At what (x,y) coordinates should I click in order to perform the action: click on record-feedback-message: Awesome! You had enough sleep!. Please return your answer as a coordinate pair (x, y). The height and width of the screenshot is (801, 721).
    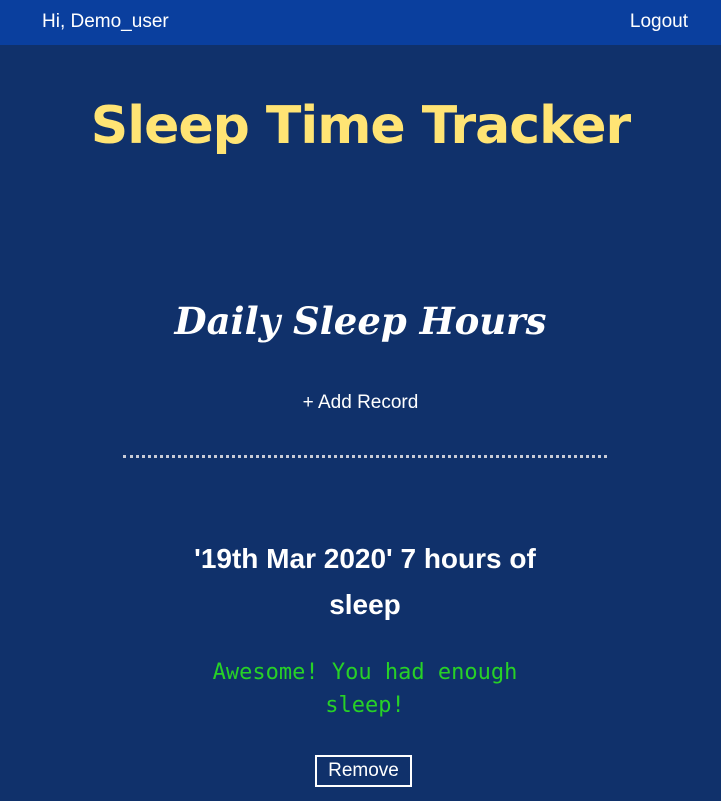
    Looking at the image, I should click on (365, 689).